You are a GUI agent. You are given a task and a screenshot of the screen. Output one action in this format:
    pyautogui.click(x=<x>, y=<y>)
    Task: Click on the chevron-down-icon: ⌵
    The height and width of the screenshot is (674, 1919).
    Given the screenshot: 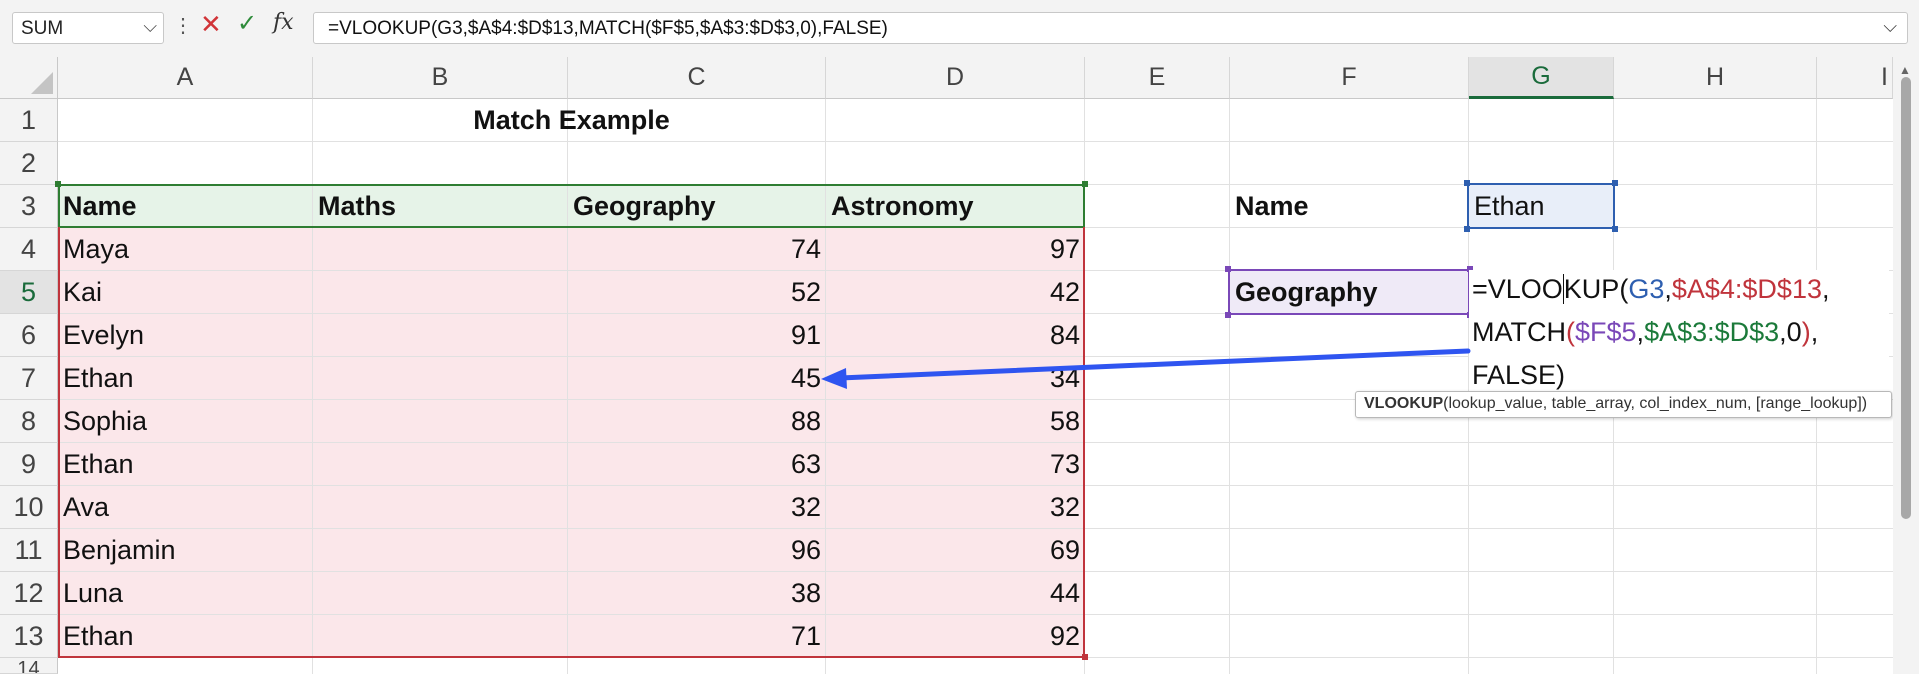 What is the action you would take?
    pyautogui.click(x=150, y=26)
    